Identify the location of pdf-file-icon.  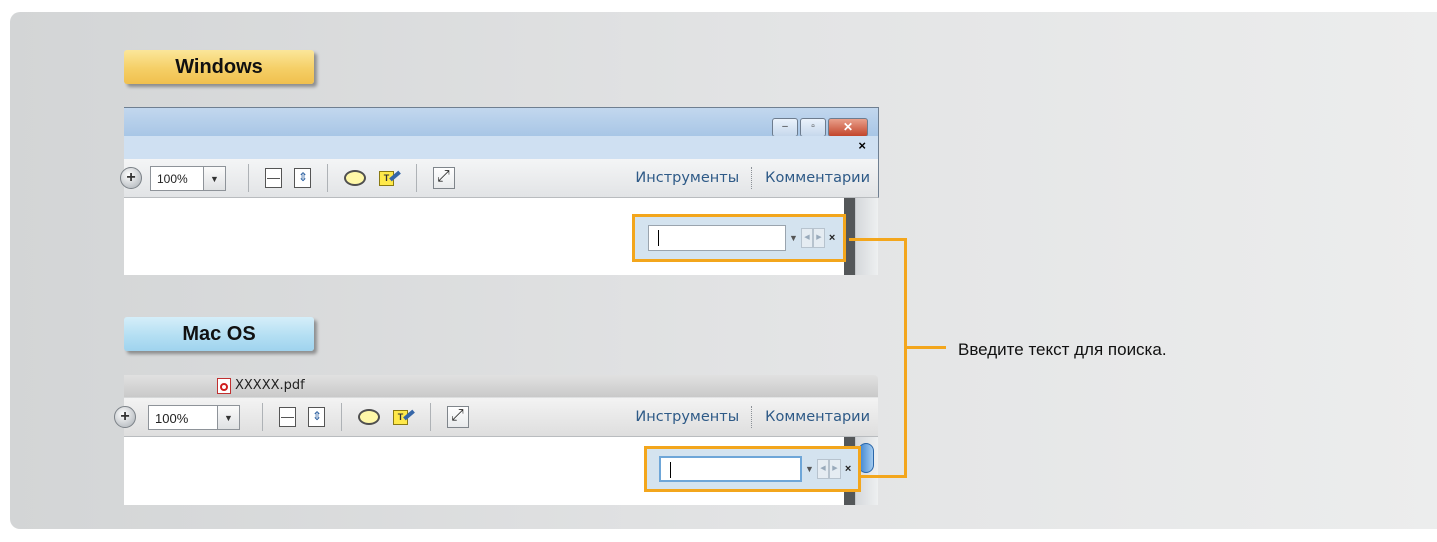
(224, 386).